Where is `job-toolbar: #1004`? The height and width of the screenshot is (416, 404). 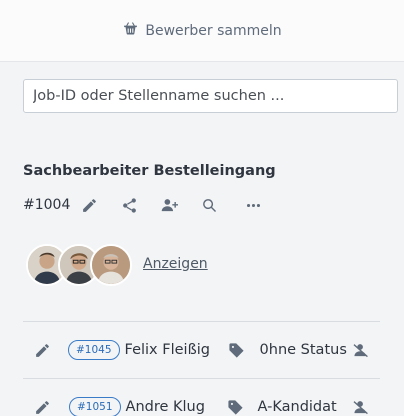
job-toolbar: #1004 is located at coordinates (143, 205).